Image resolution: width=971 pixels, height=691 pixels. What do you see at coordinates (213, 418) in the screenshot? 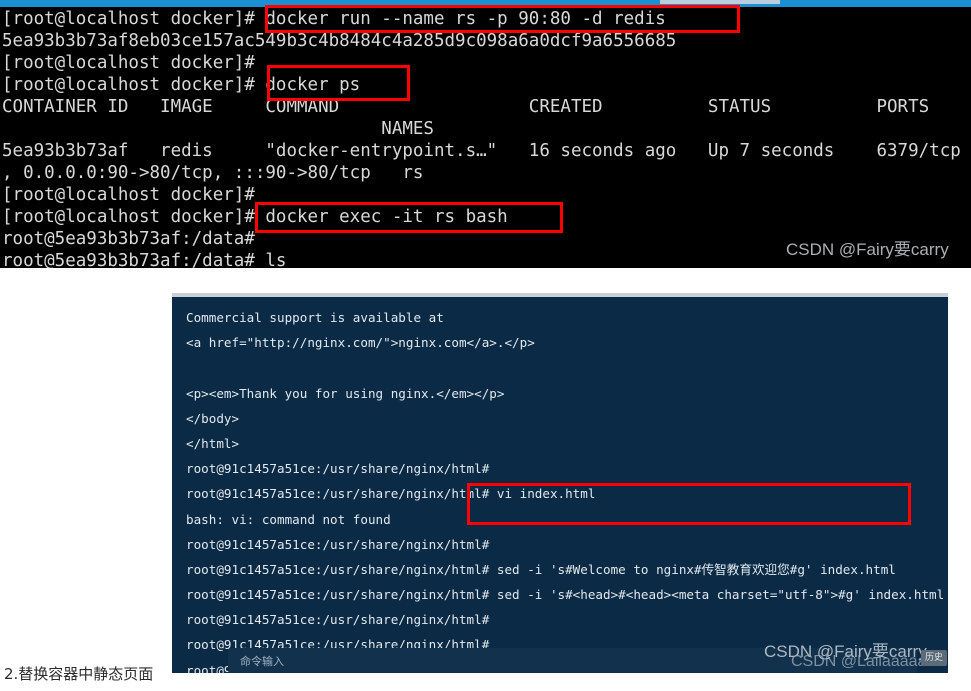
I see `terminal-line-4: </body>` at bounding box center [213, 418].